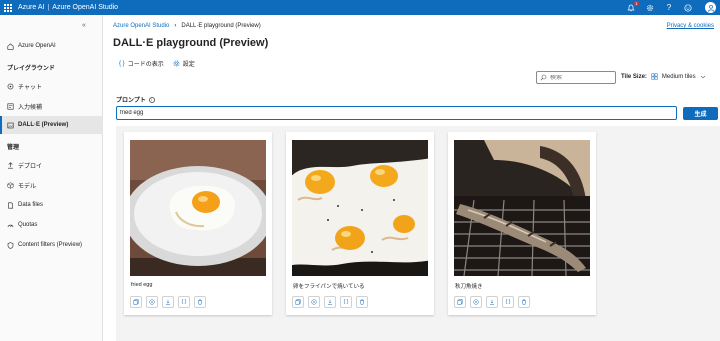 The image size is (720, 341). I want to click on search-box, so click(576, 77).